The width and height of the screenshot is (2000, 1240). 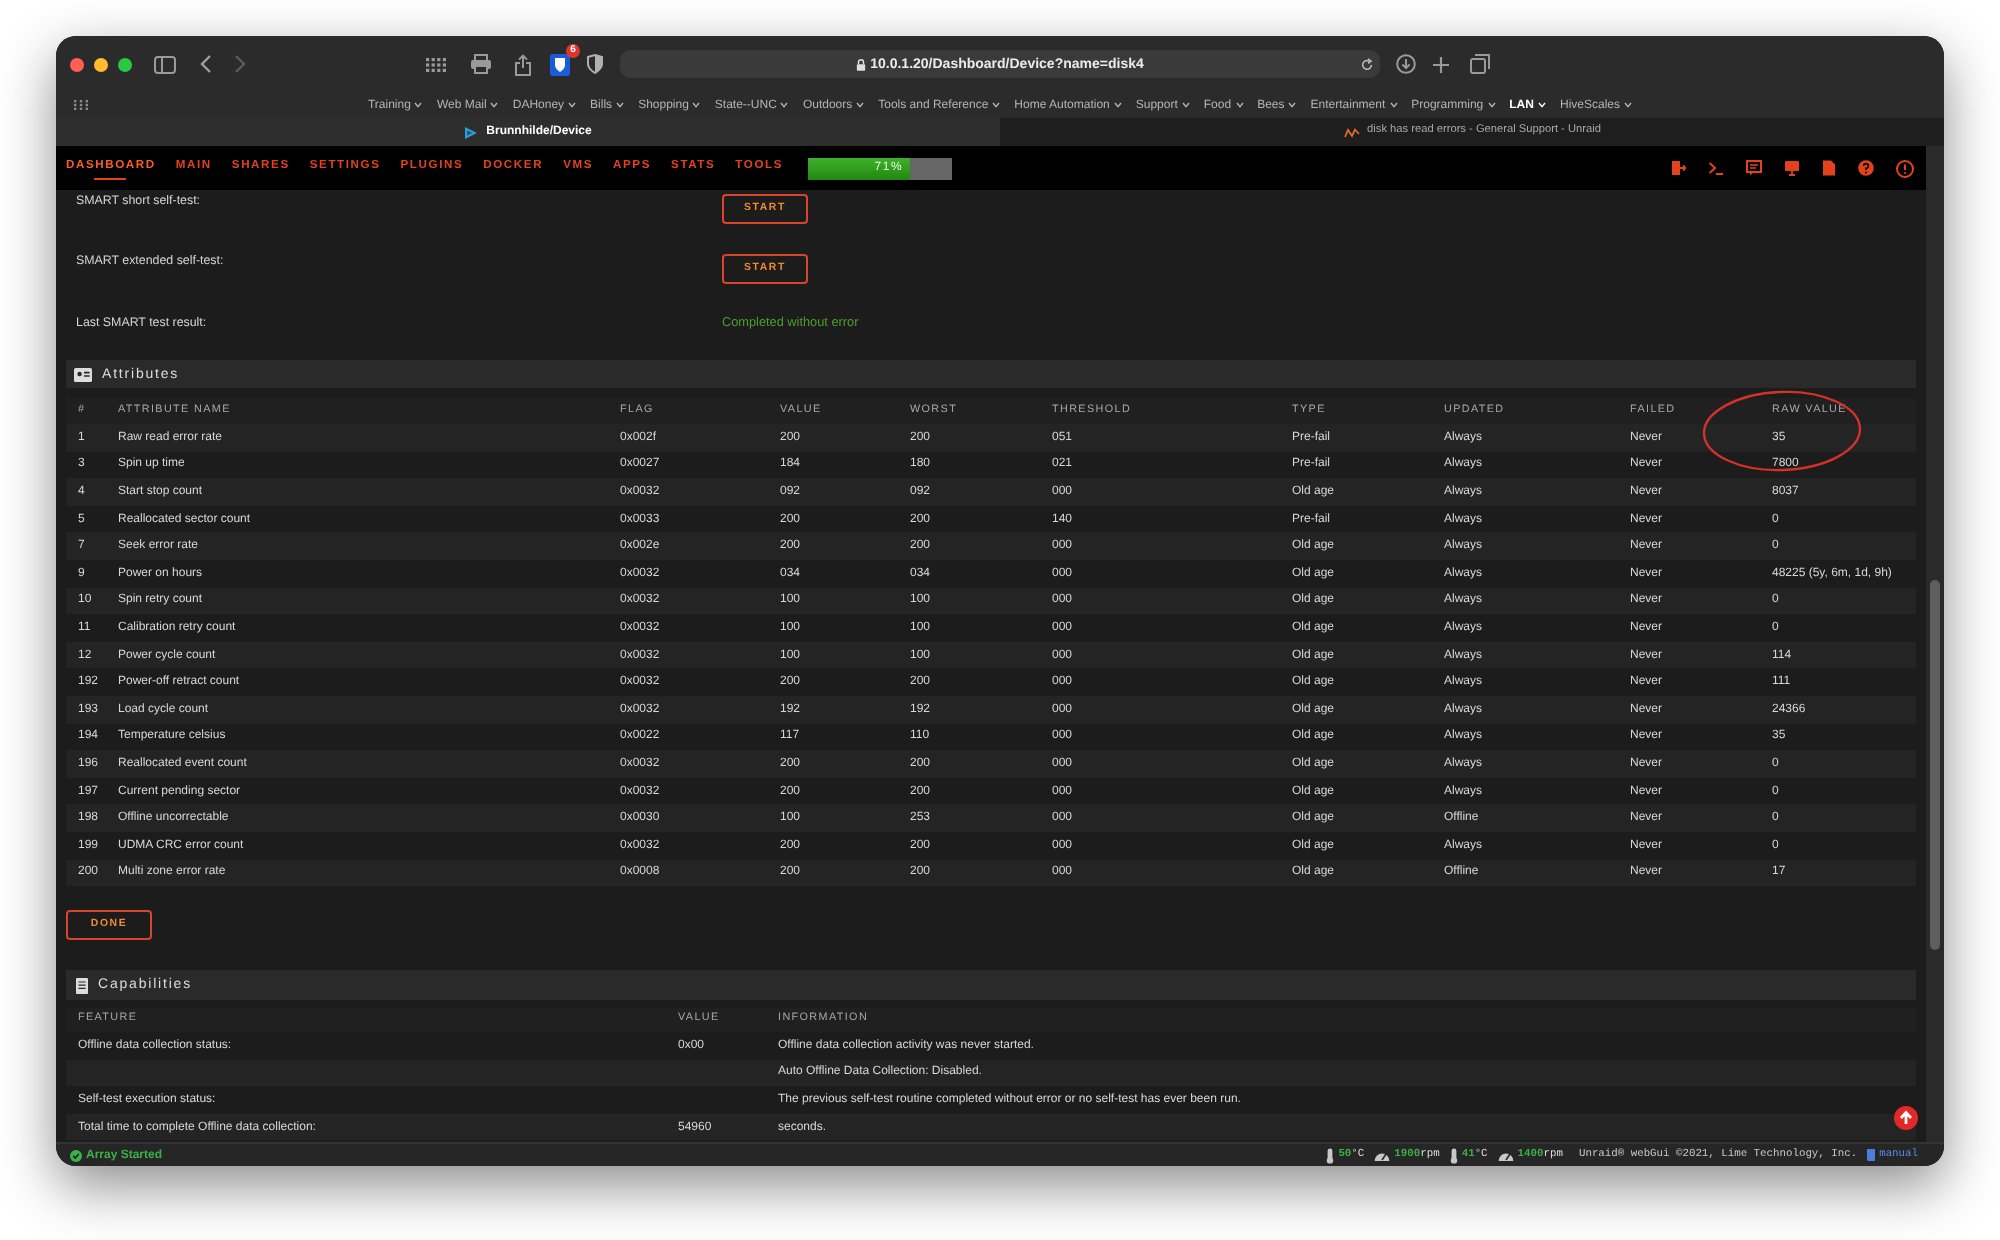 What do you see at coordinates (523, 64) in the screenshot?
I see `share-icon` at bounding box center [523, 64].